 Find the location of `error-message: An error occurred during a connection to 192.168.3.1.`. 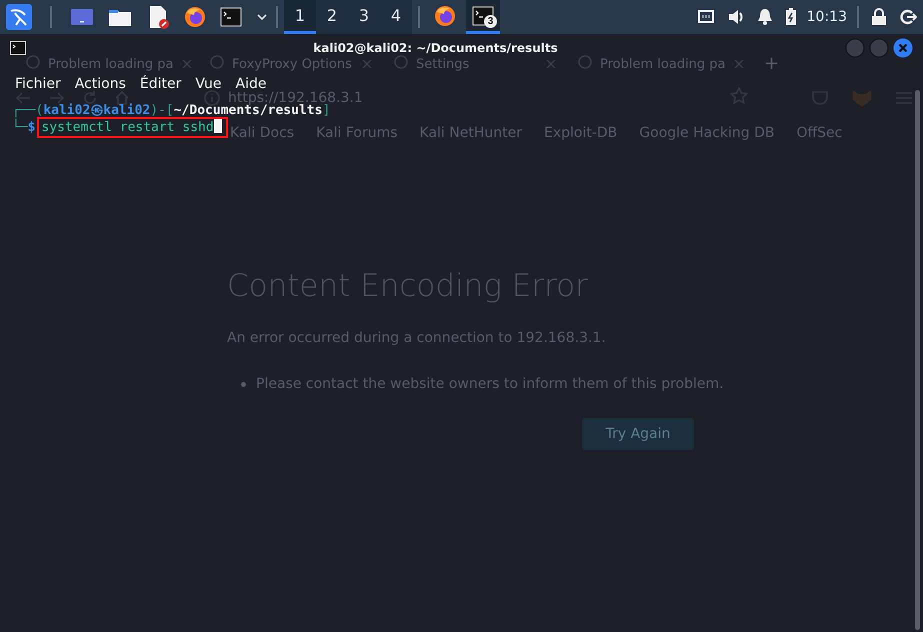

error-message: An error occurred during a connection to 192.168.3.1. is located at coordinates (417, 338).